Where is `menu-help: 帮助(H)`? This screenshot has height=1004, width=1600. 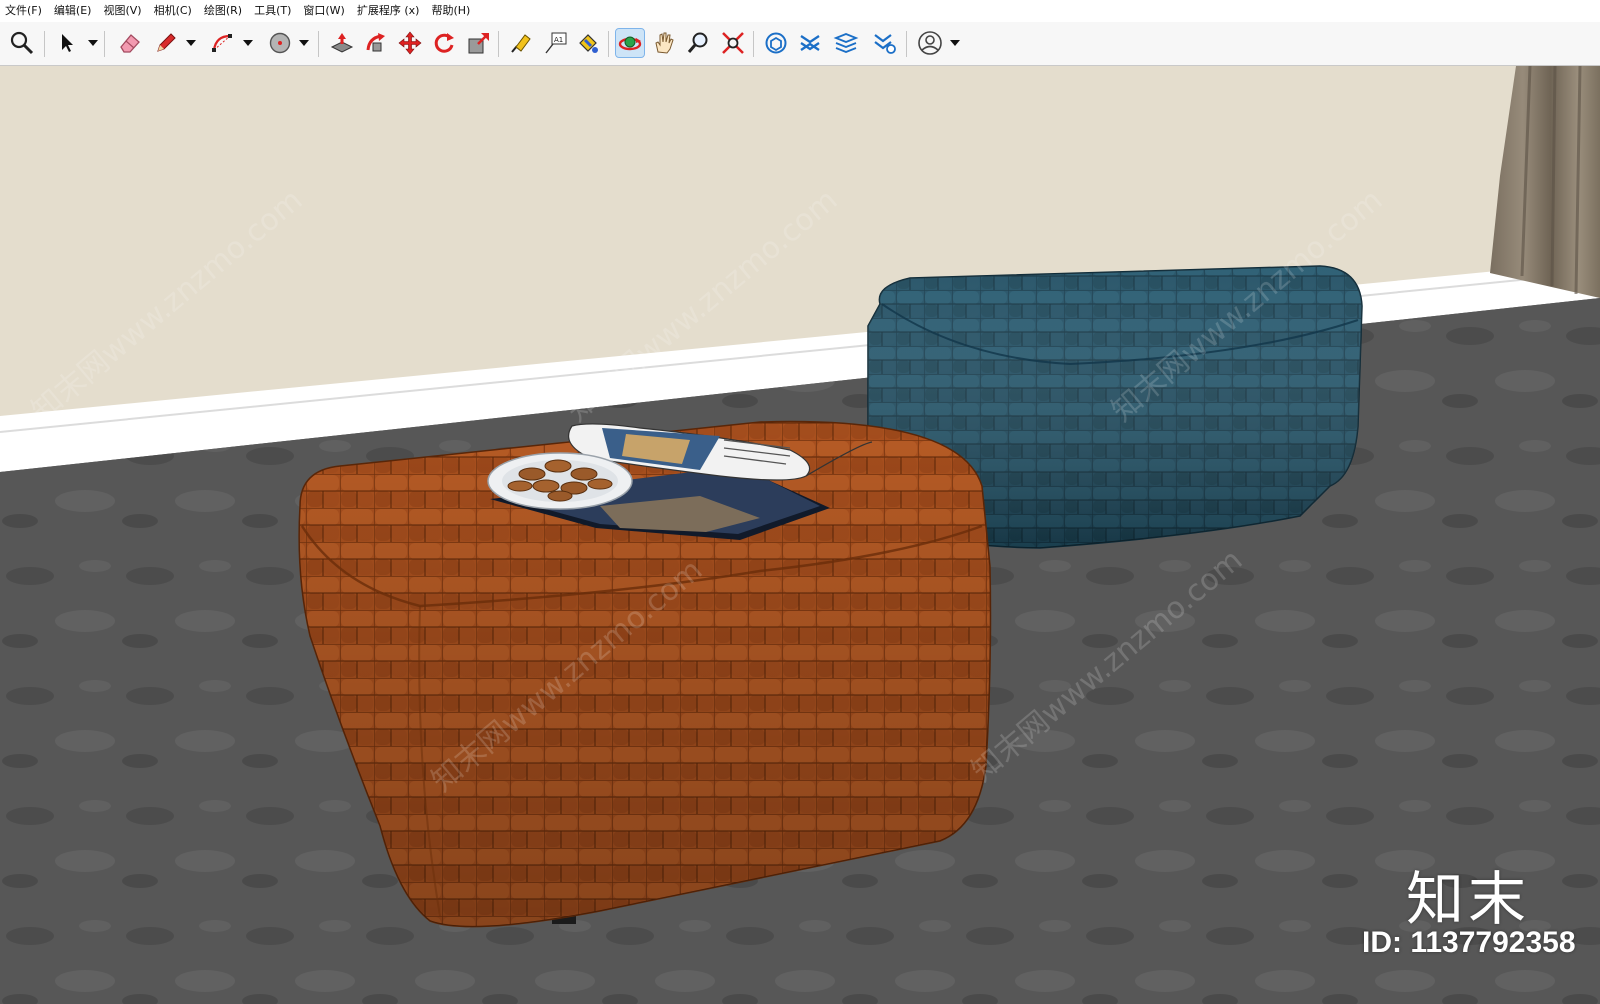
menu-help: 帮助(H) is located at coordinates (451, 11).